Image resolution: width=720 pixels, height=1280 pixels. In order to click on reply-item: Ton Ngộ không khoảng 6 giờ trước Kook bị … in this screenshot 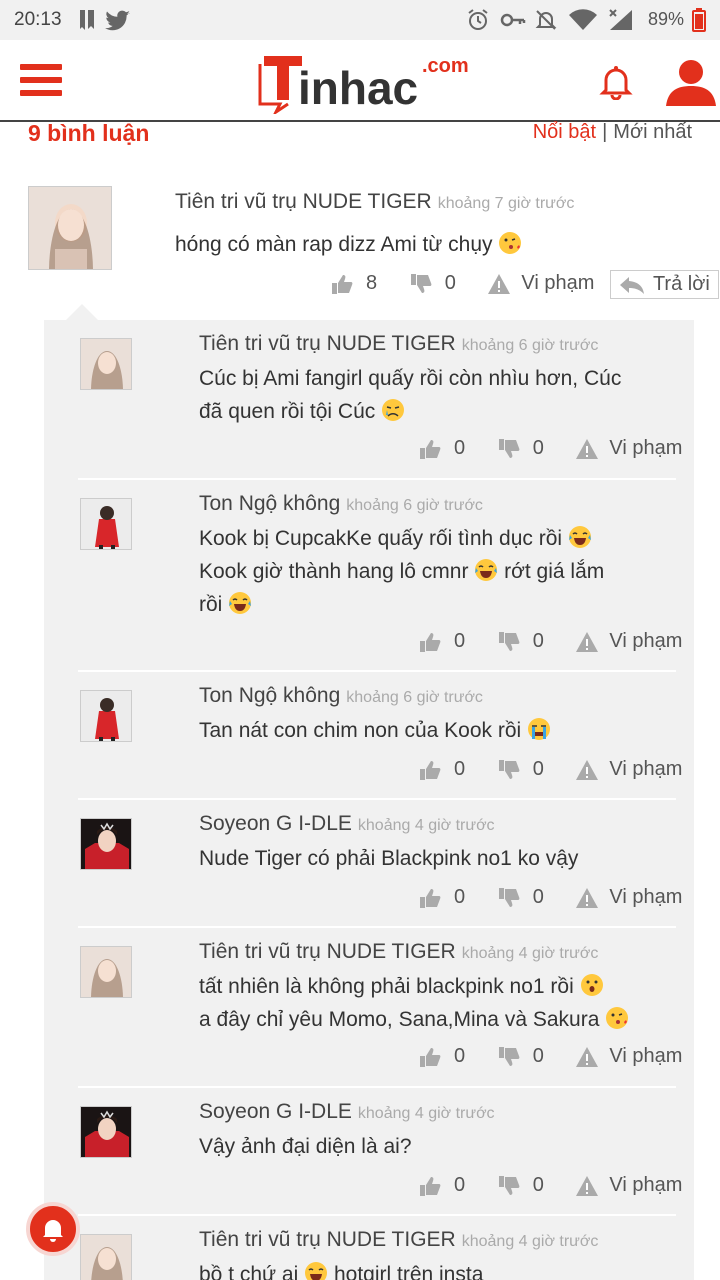, I will do `click(369, 576)`.